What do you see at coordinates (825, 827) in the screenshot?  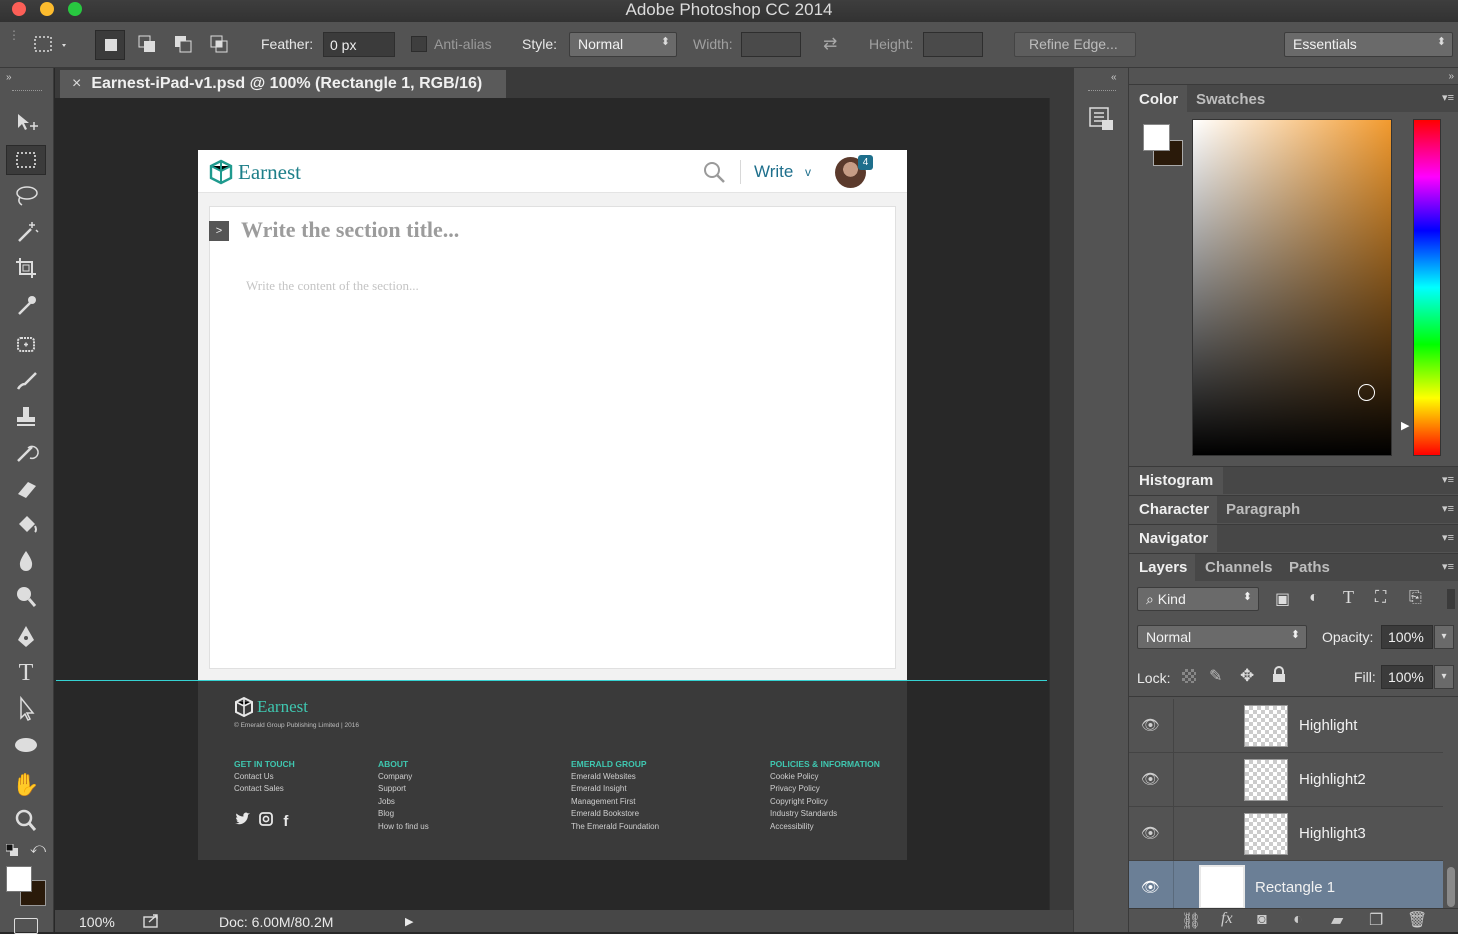 I see `footer-link: Accessibility` at bounding box center [825, 827].